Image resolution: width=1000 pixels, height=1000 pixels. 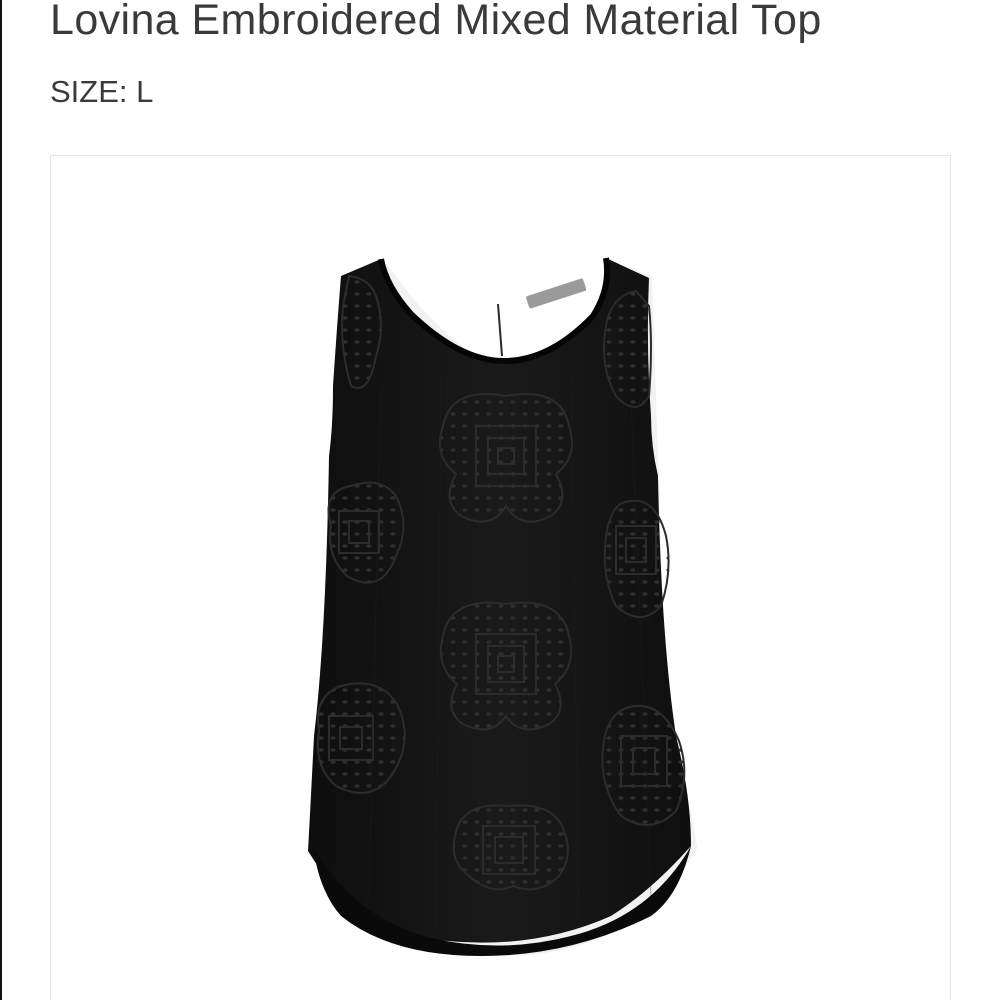 I want to click on product-title: Lovina Embroidered Mixed Material Top, so click(x=436, y=22).